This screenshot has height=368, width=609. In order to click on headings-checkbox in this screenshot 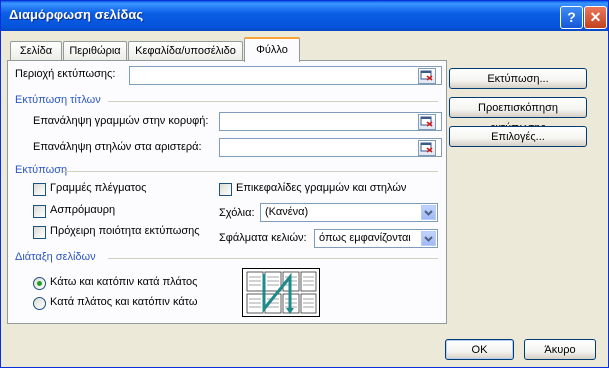, I will do `click(225, 189)`.